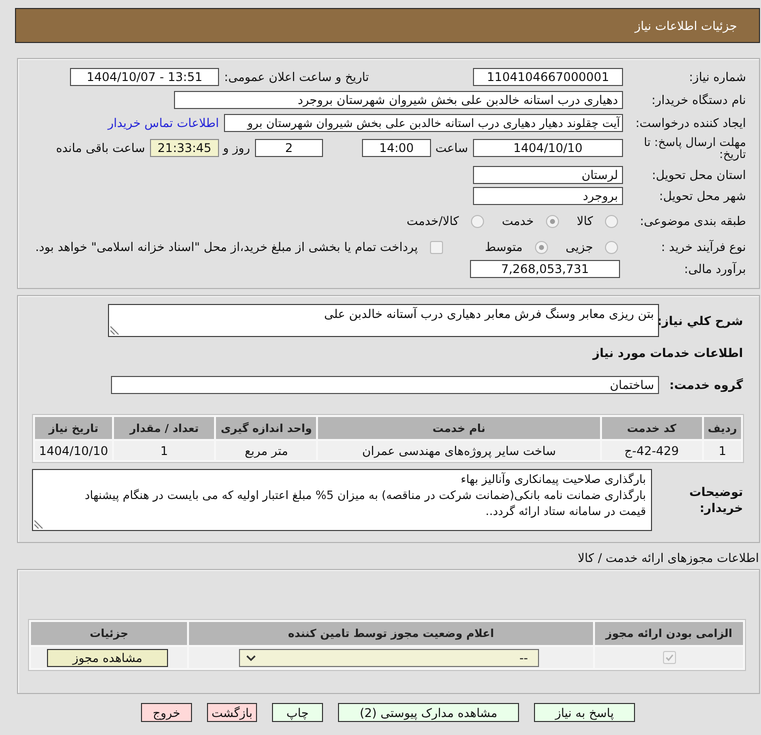 The width and height of the screenshot is (761, 735). I want to click on radio-label: کالا, so click(584, 221).